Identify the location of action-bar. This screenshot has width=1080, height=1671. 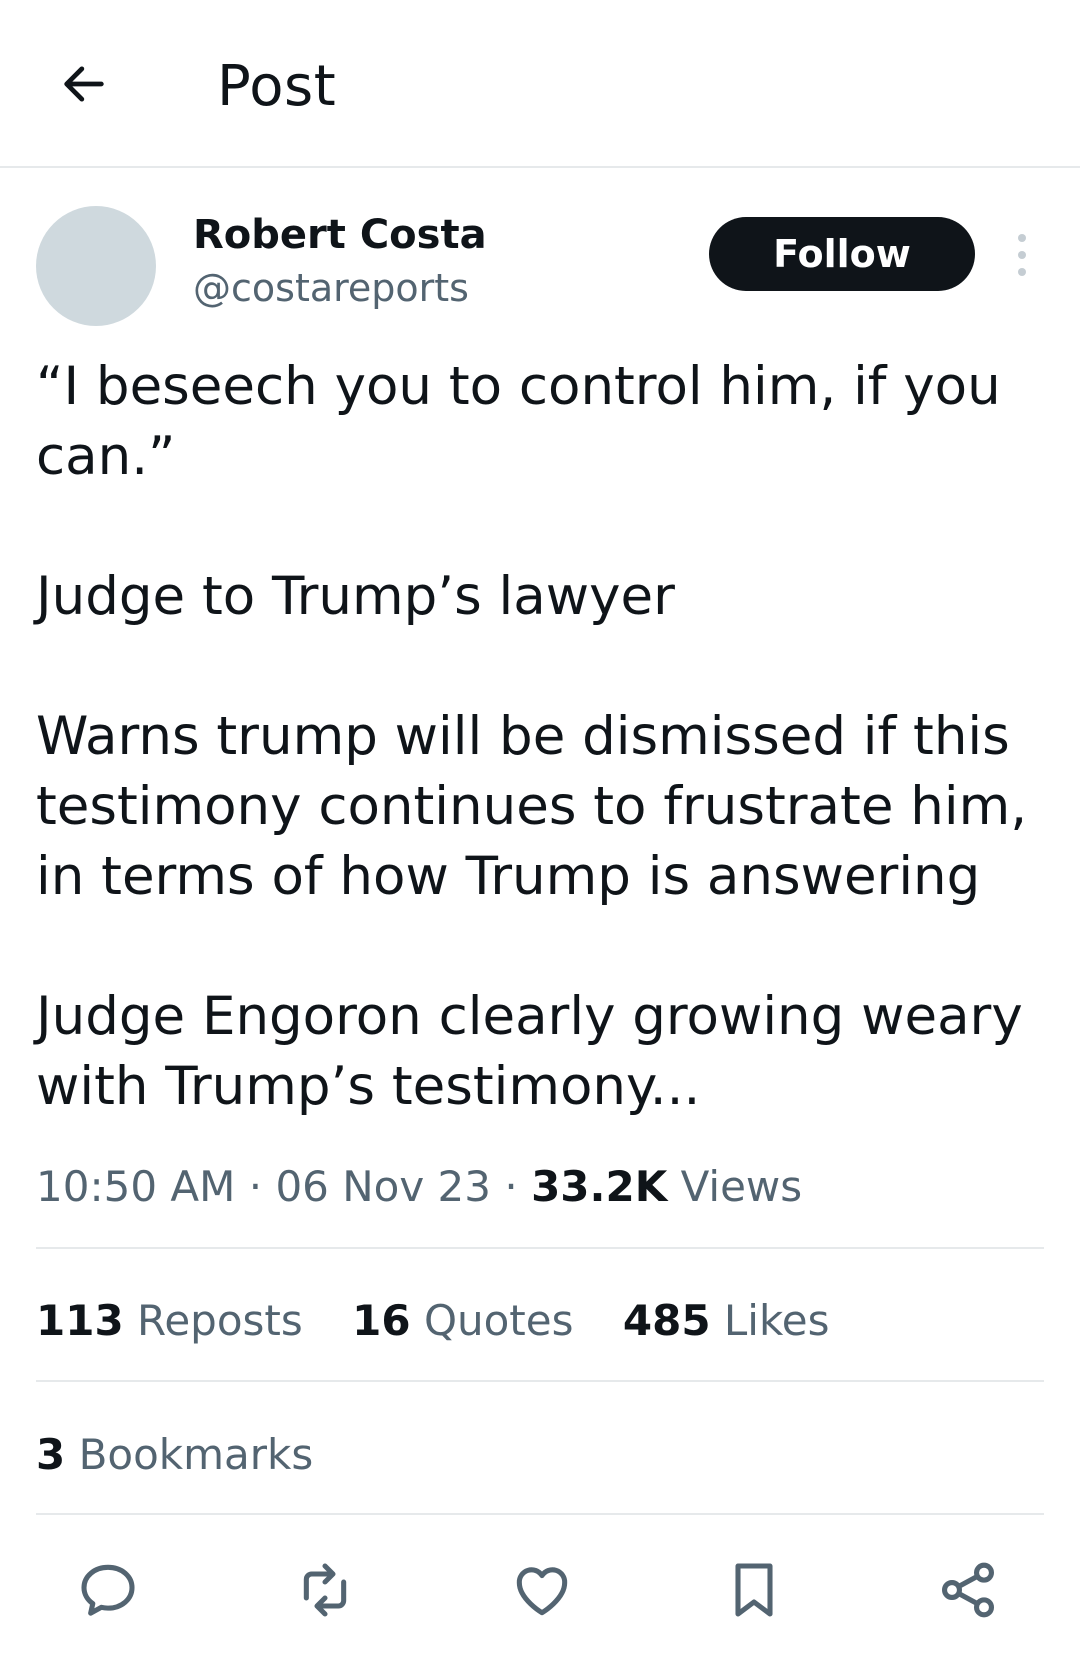
(540, 1597).